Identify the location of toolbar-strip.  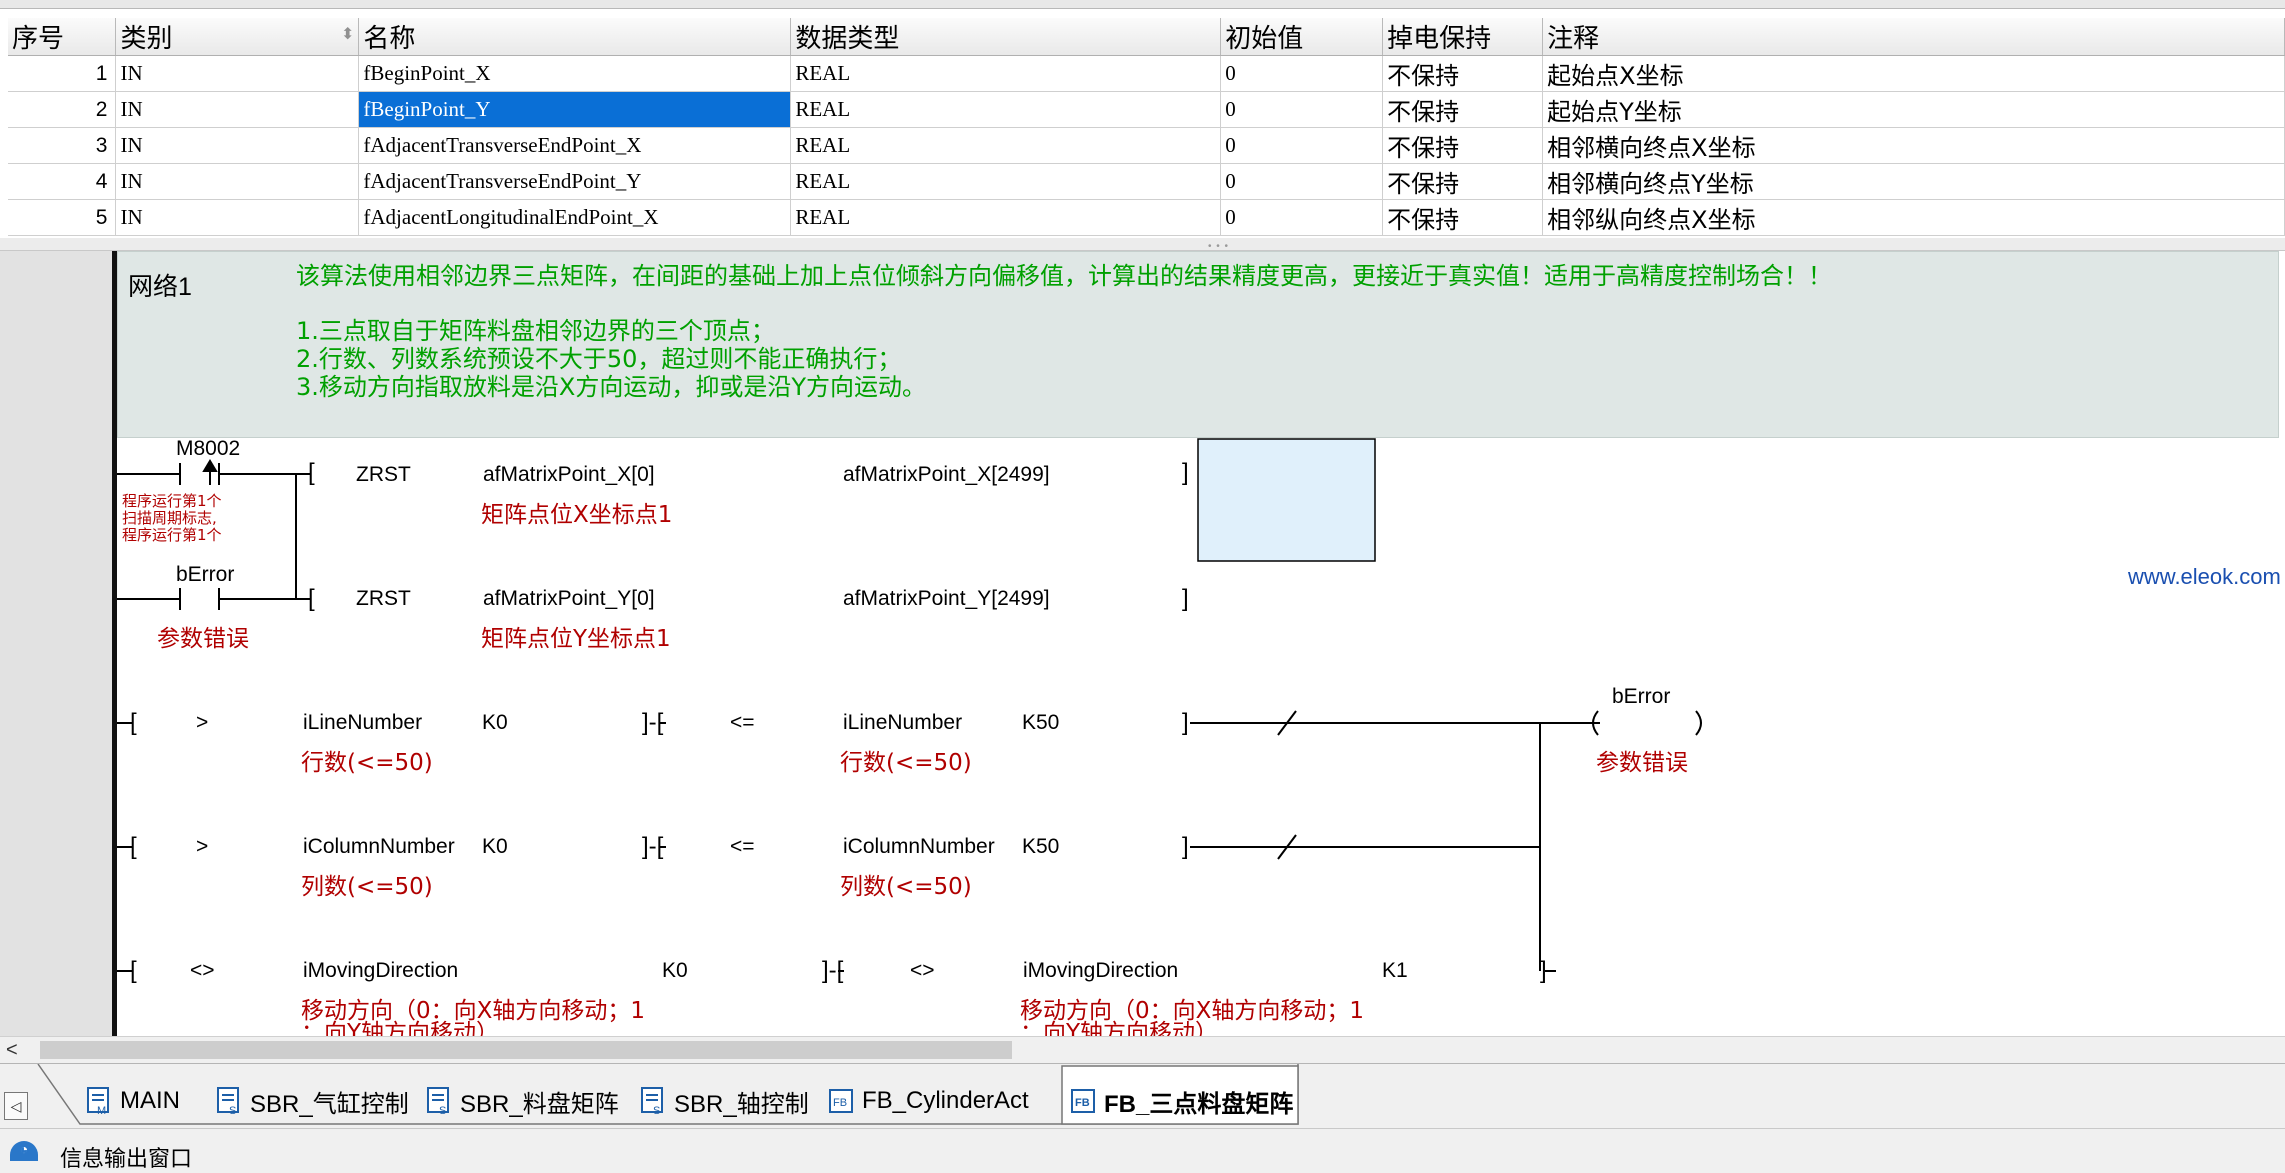
(1142, 4).